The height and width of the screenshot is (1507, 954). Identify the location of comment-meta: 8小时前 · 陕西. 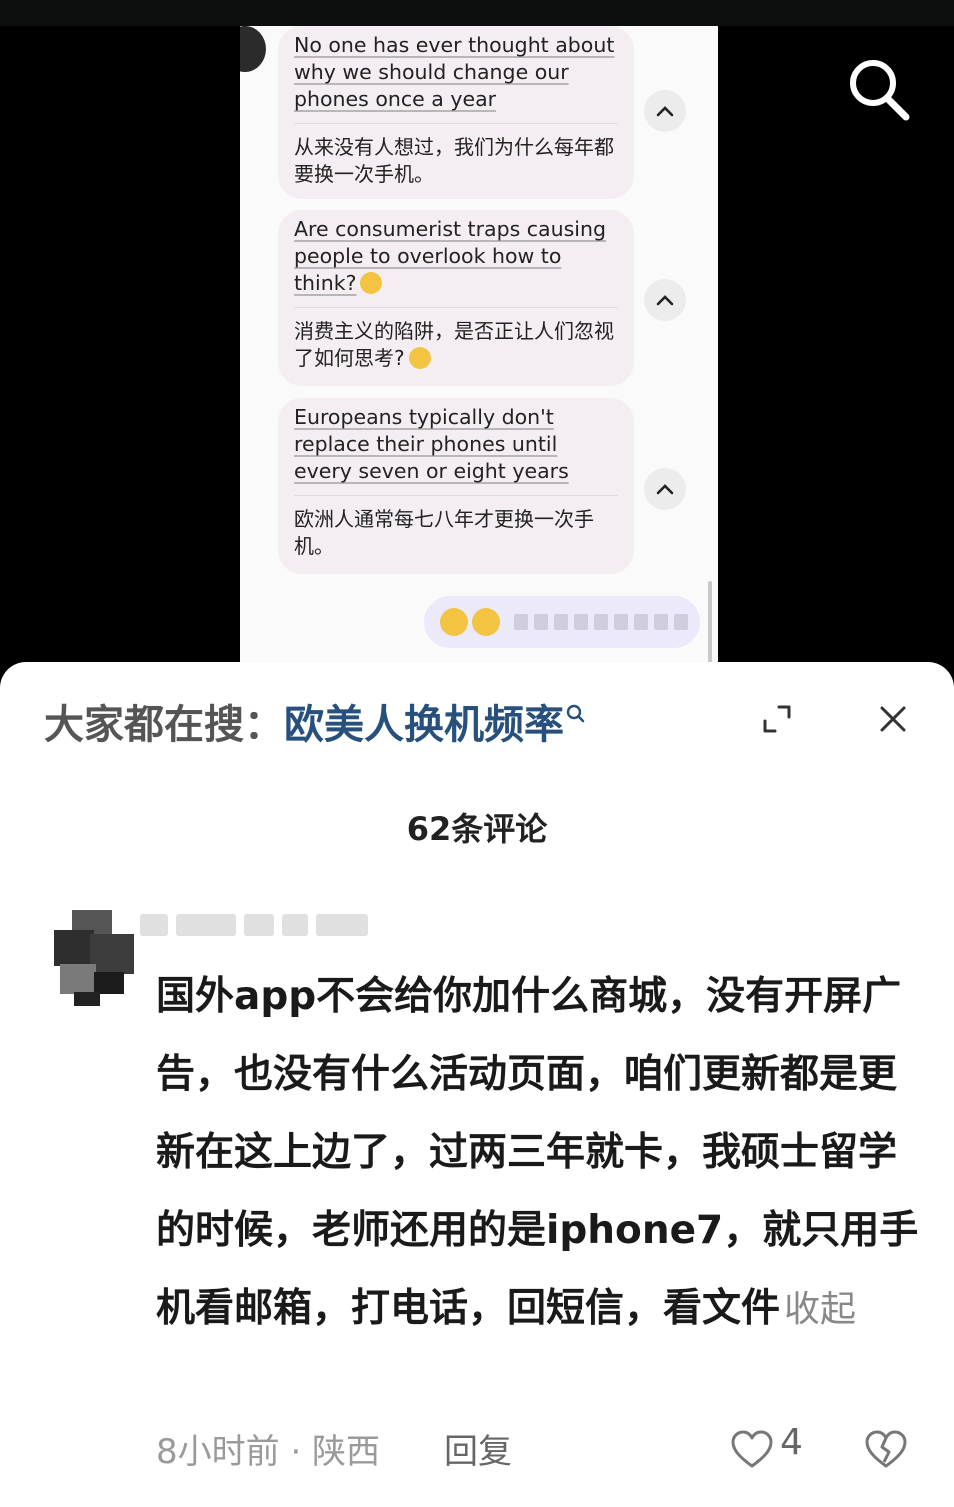
(268, 1452).